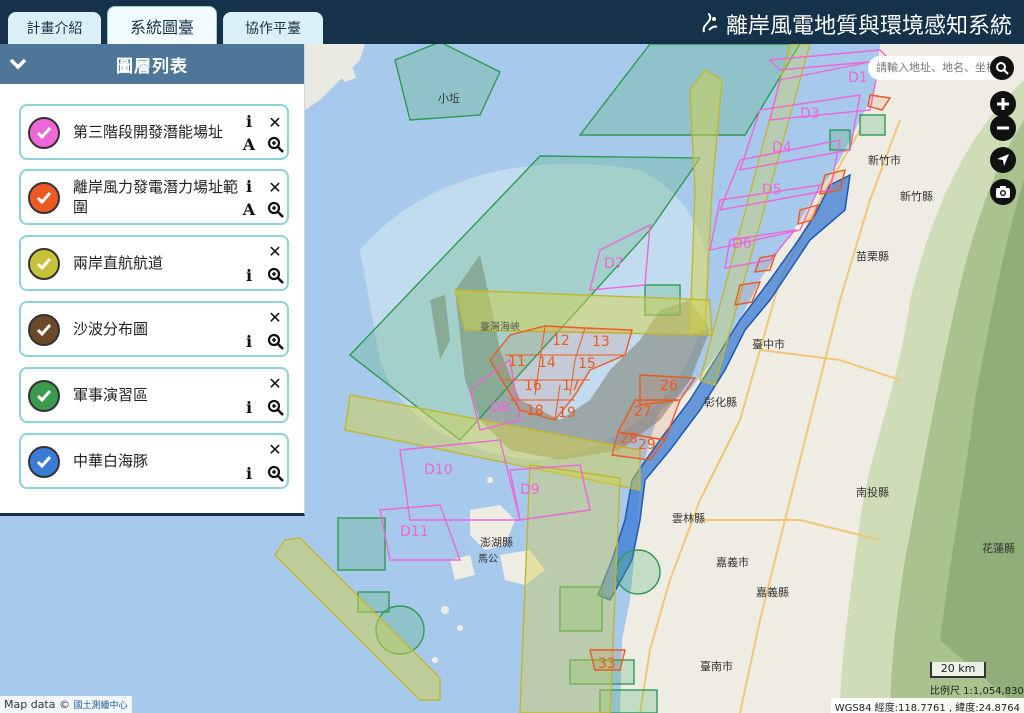  What do you see at coordinates (154, 395) in the screenshot?
I see `layer-card: 軍事演習區 ✕ i` at bounding box center [154, 395].